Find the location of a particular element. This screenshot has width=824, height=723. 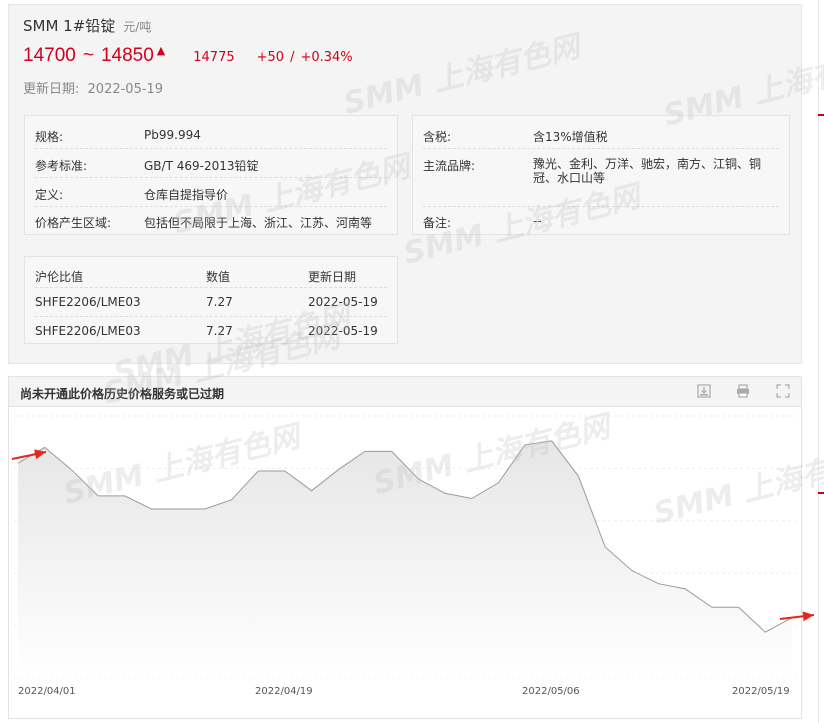

spec-key: 主流品牌: is located at coordinates (449, 166).